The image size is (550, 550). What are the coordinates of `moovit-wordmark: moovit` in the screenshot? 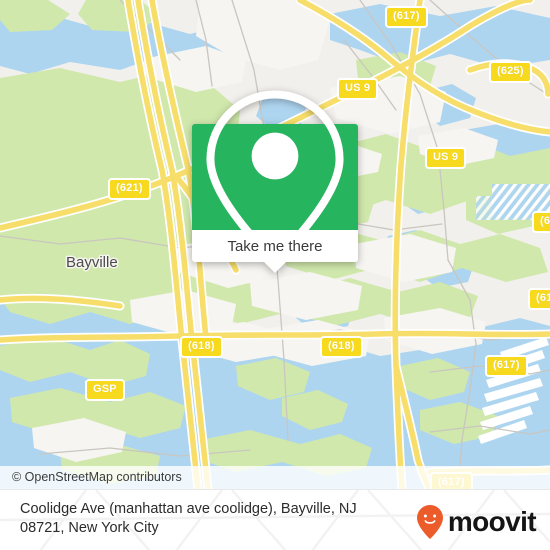 It's located at (492, 521).